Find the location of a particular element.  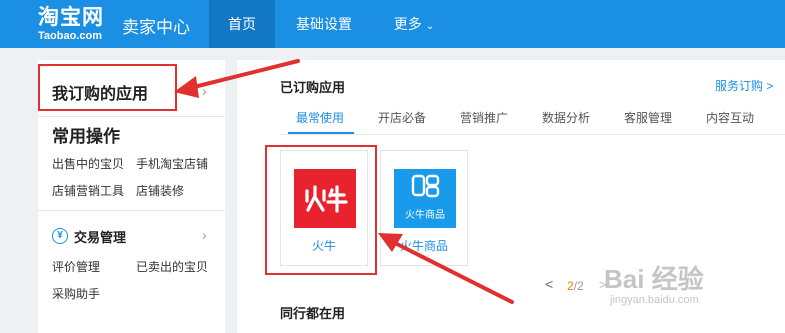

baidu-watermark: Bai 经验 jingyan.baidu.com is located at coordinates (654, 286).